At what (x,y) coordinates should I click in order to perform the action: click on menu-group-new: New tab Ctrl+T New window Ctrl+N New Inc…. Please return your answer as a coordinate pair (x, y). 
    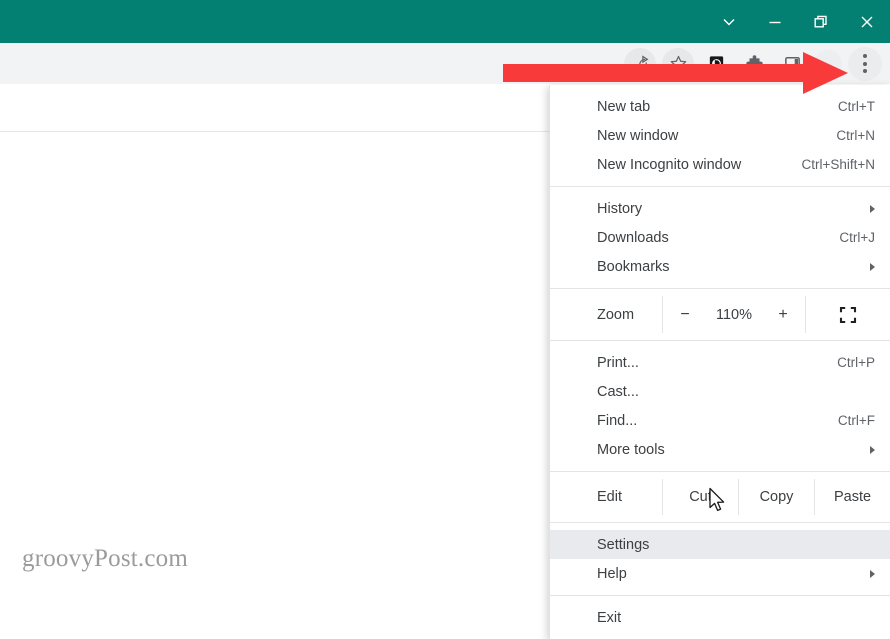
    Looking at the image, I should click on (720, 135).